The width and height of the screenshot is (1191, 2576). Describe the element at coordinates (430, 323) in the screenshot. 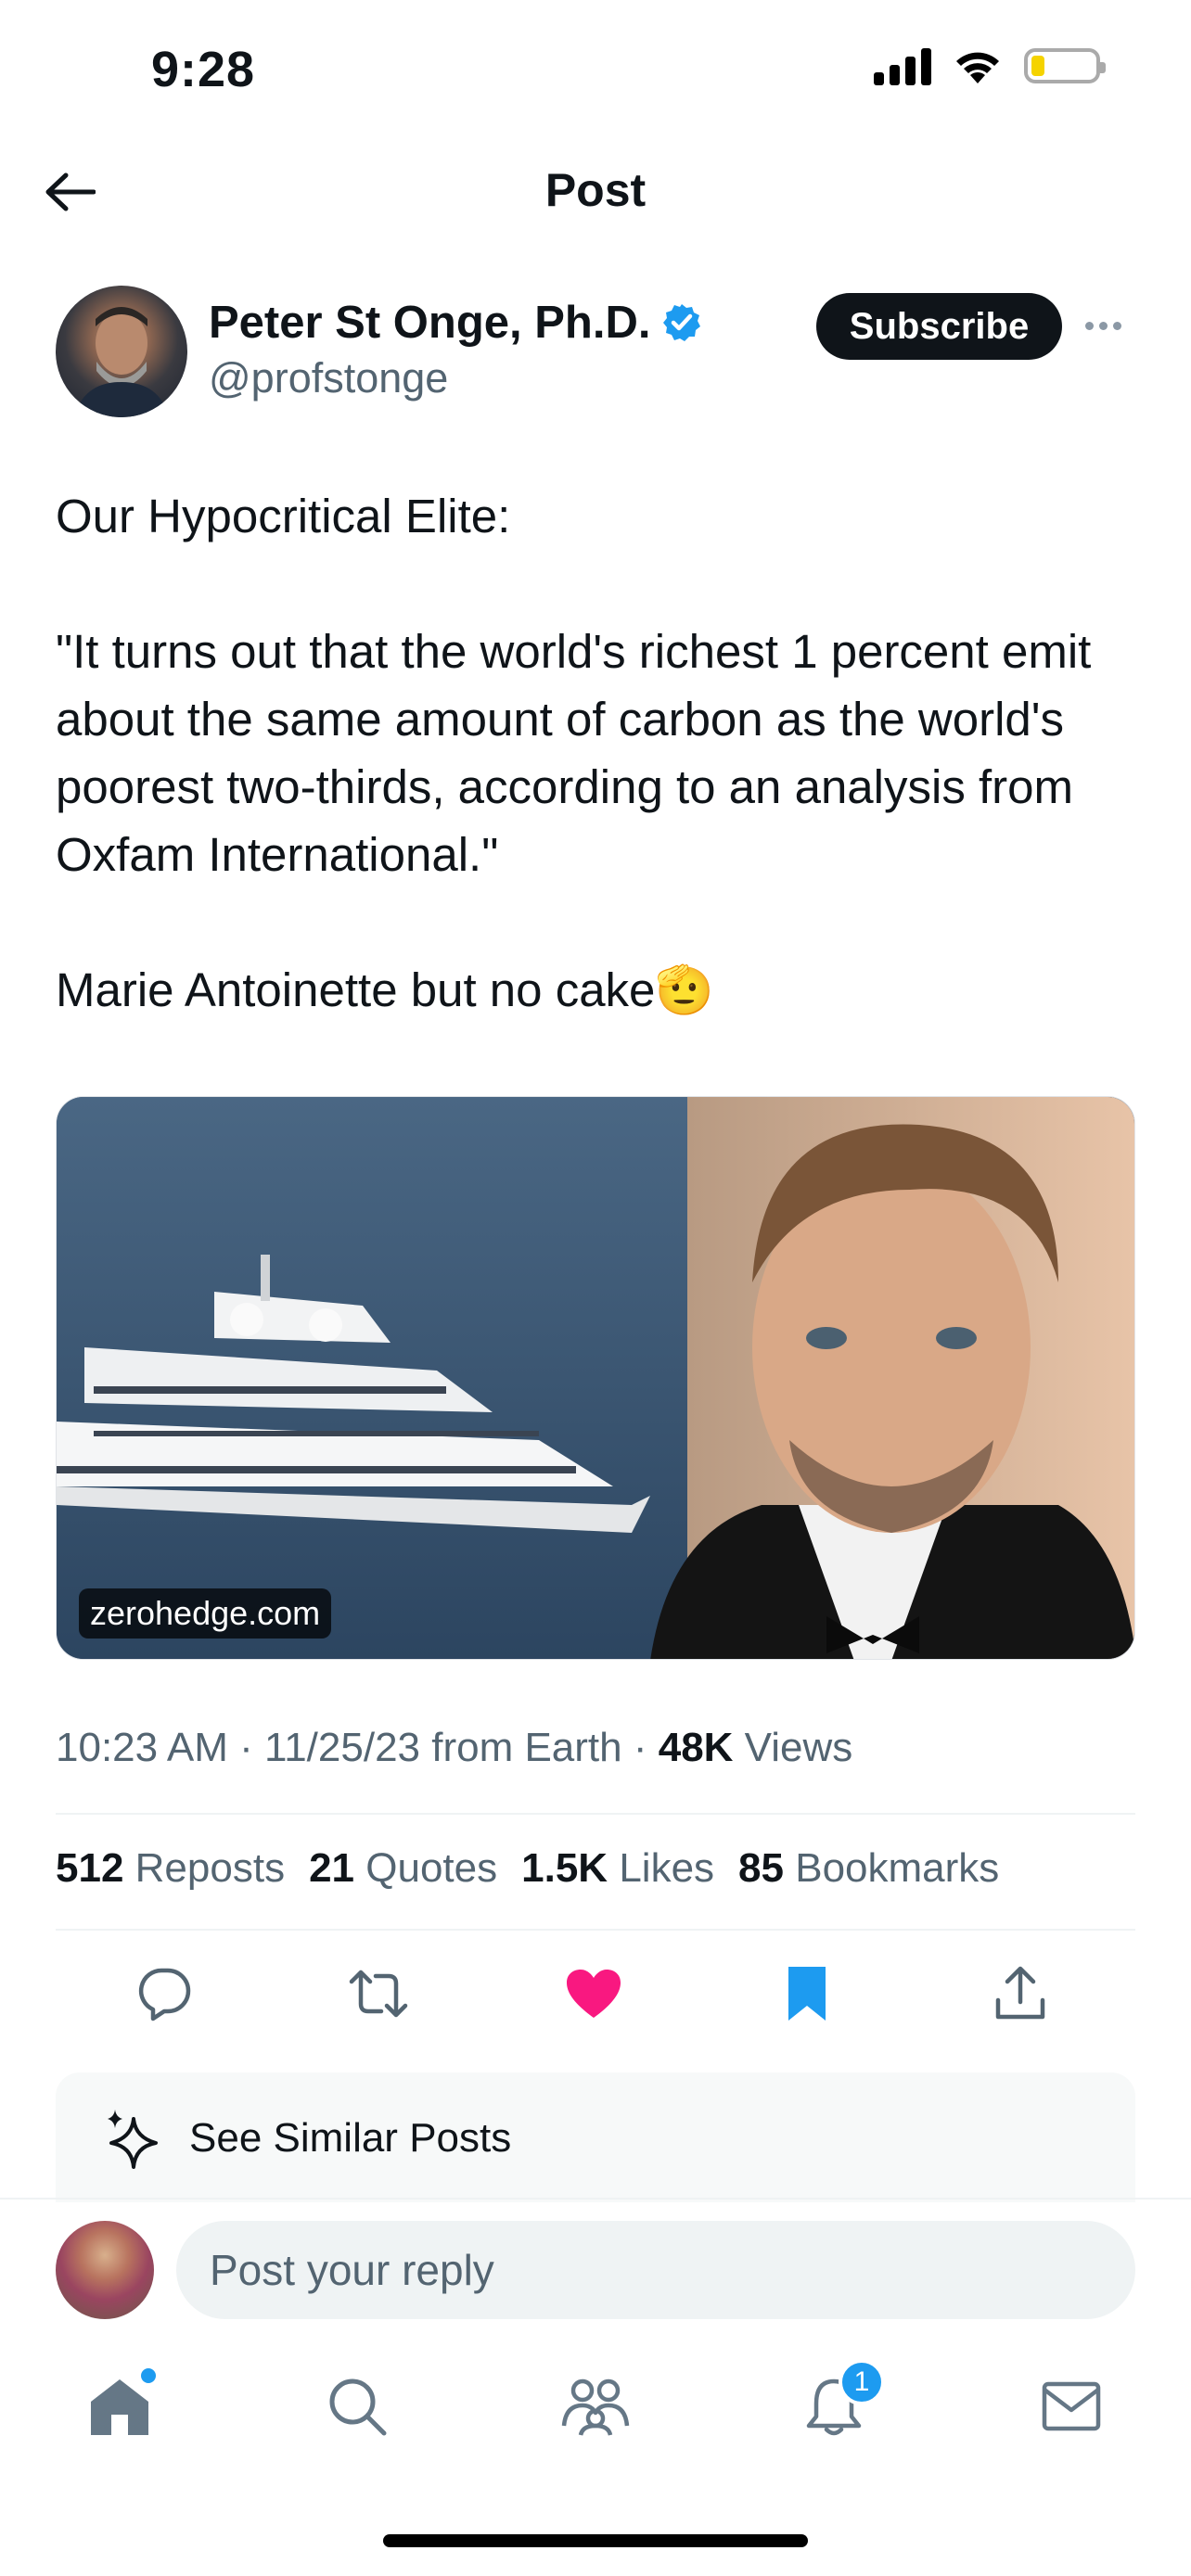

I see `author-name-text: Peter St Onge, Ph.D.` at that location.